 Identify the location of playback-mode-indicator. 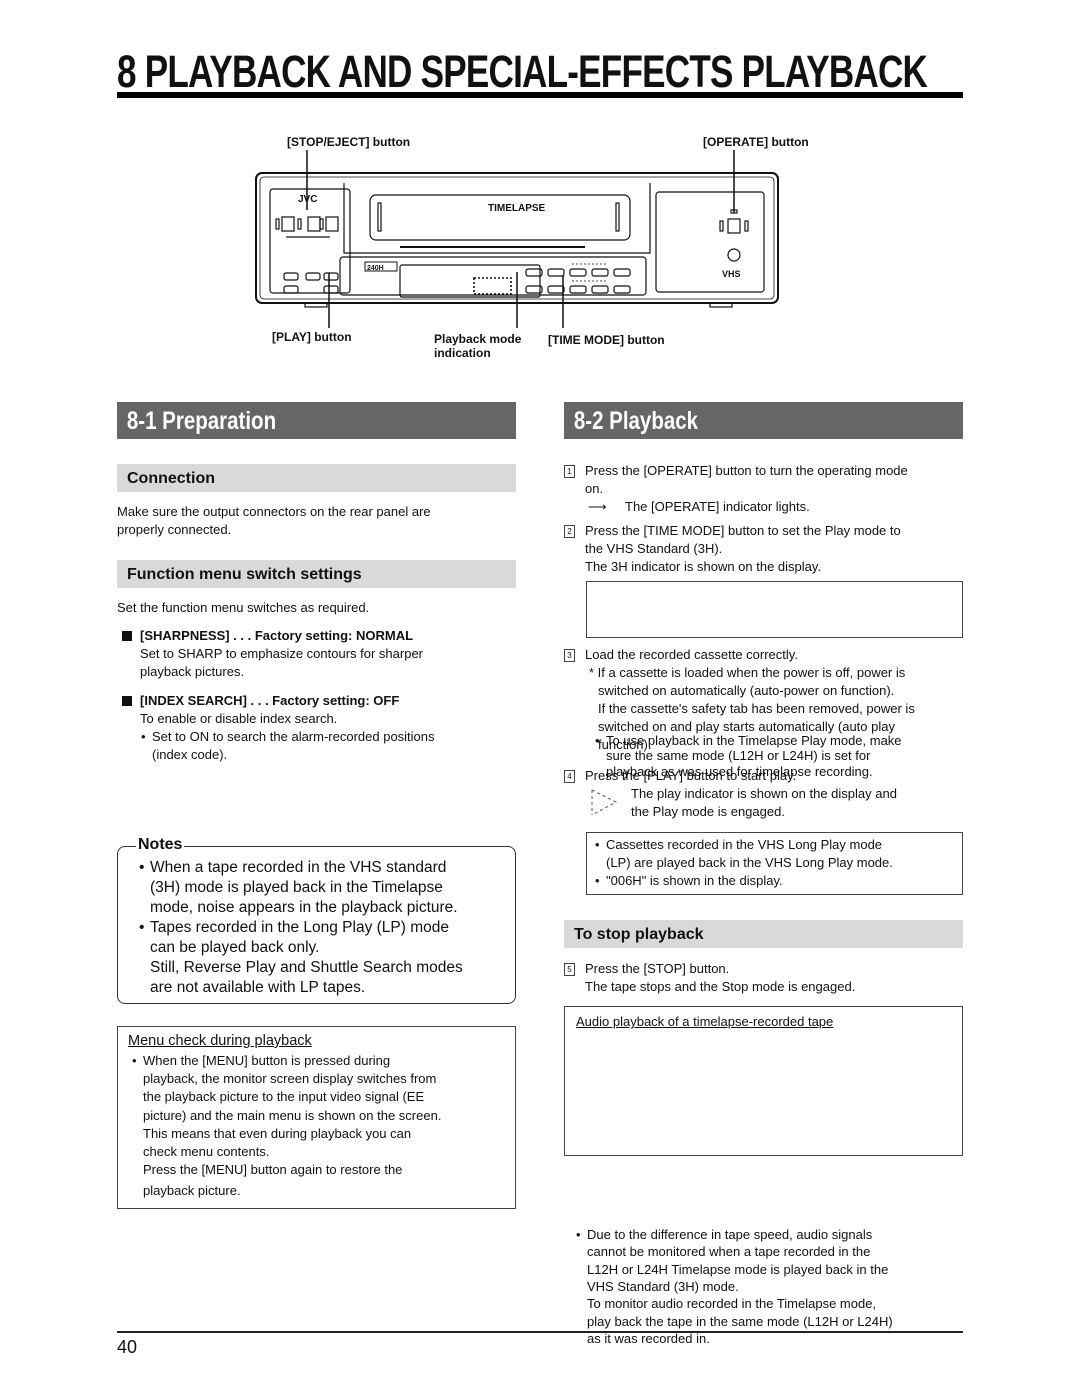
(492, 286).